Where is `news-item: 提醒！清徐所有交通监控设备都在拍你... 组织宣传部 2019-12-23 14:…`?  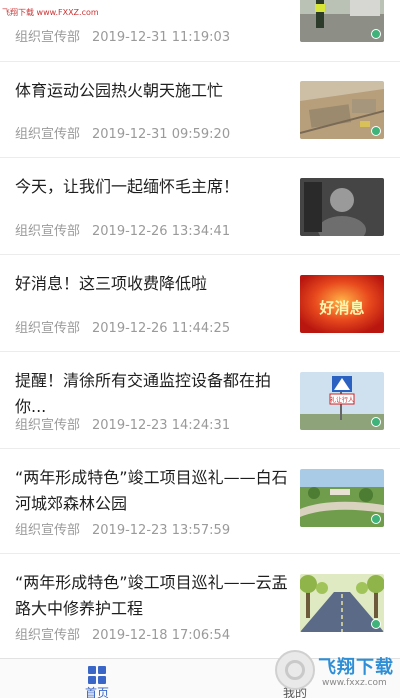
news-item: 提醒！清徐所有交通监控设备都在拍你... 组织宣传部 2019-12-23 14:… is located at coordinates (200, 400).